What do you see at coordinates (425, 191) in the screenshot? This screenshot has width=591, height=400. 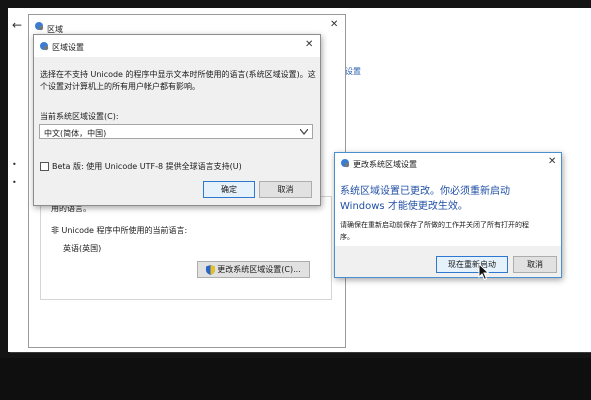 I see `restart-headline: 系统区域设置已更改。你必须重新启动` at bounding box center [425, 191].